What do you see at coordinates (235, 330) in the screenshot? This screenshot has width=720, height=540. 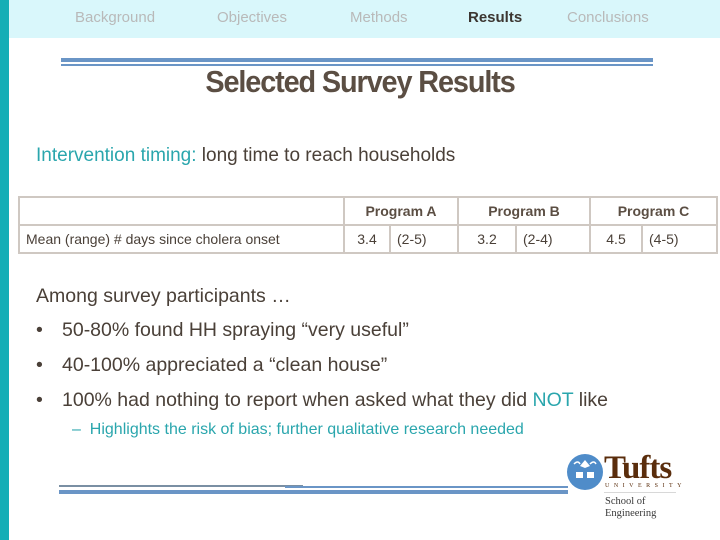 I see `bullet-text: 50-80% found HH spraying “very useful”` at bounding box center [235, 330].